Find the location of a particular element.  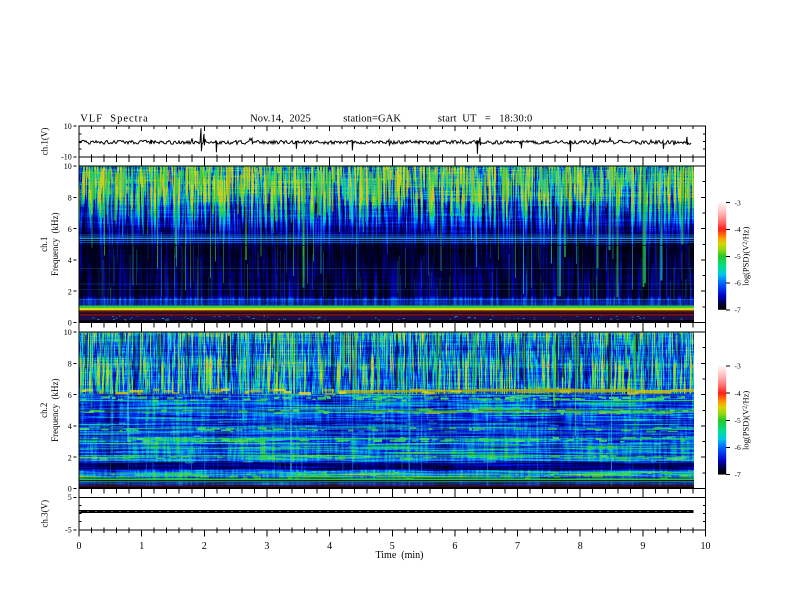

svg-text: ch.1(V) is located at coordinates (45, 142).